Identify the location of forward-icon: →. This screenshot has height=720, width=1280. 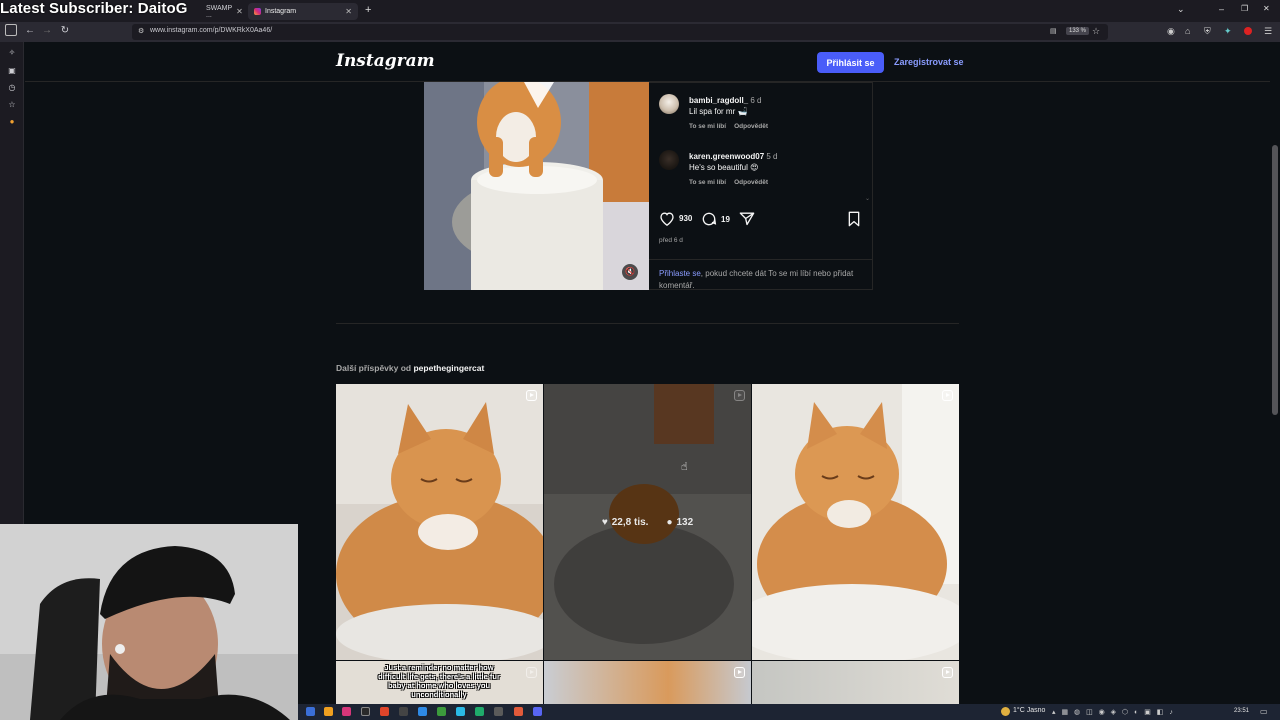
(47, 30).